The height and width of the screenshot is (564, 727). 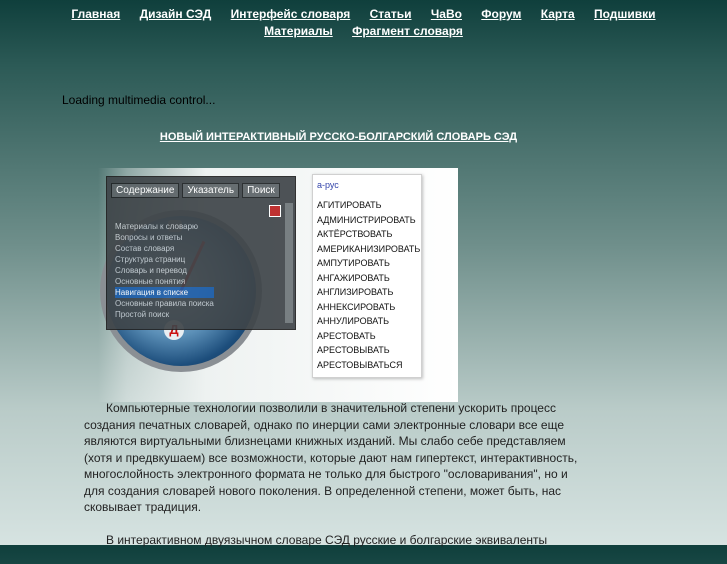 I want to click on word-list-item: АНГАЖИРОВАТЬ, so click(x=367, y=278).